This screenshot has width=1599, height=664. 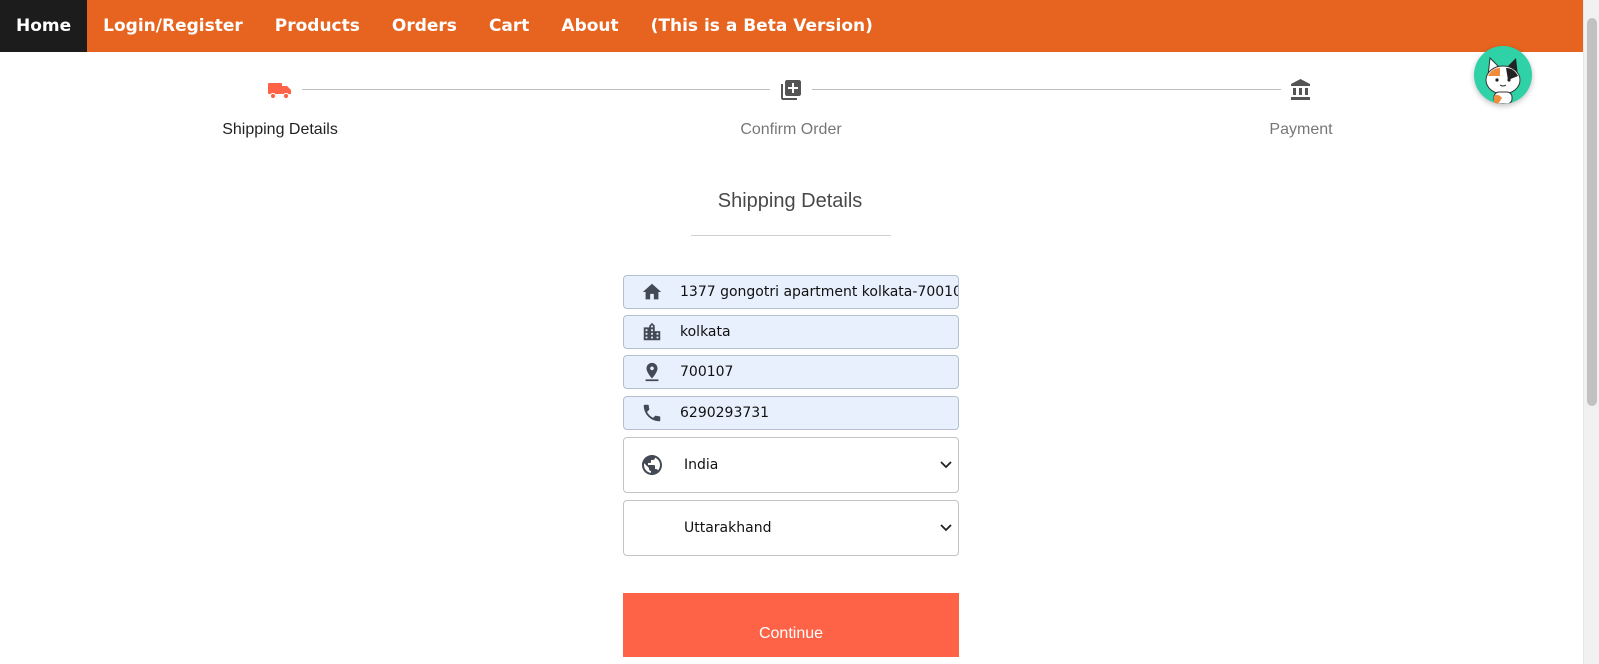 What do you see at coordinates (652, 292) in the screenshot?
I see `home-icon` at bounding box center [652, 292].